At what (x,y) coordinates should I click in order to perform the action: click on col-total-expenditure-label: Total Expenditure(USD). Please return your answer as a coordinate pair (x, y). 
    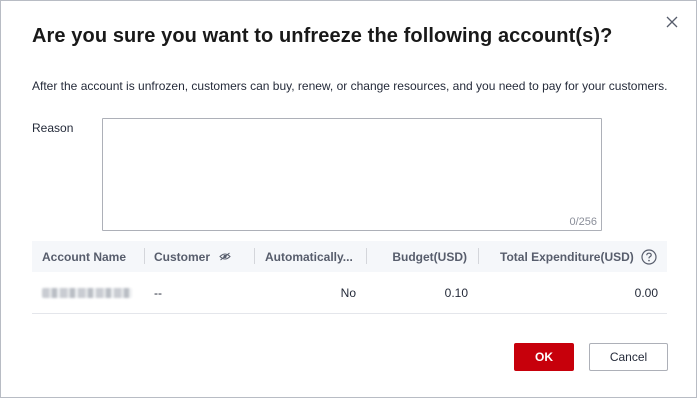
    Looking at the image, I should click on (567, 256).